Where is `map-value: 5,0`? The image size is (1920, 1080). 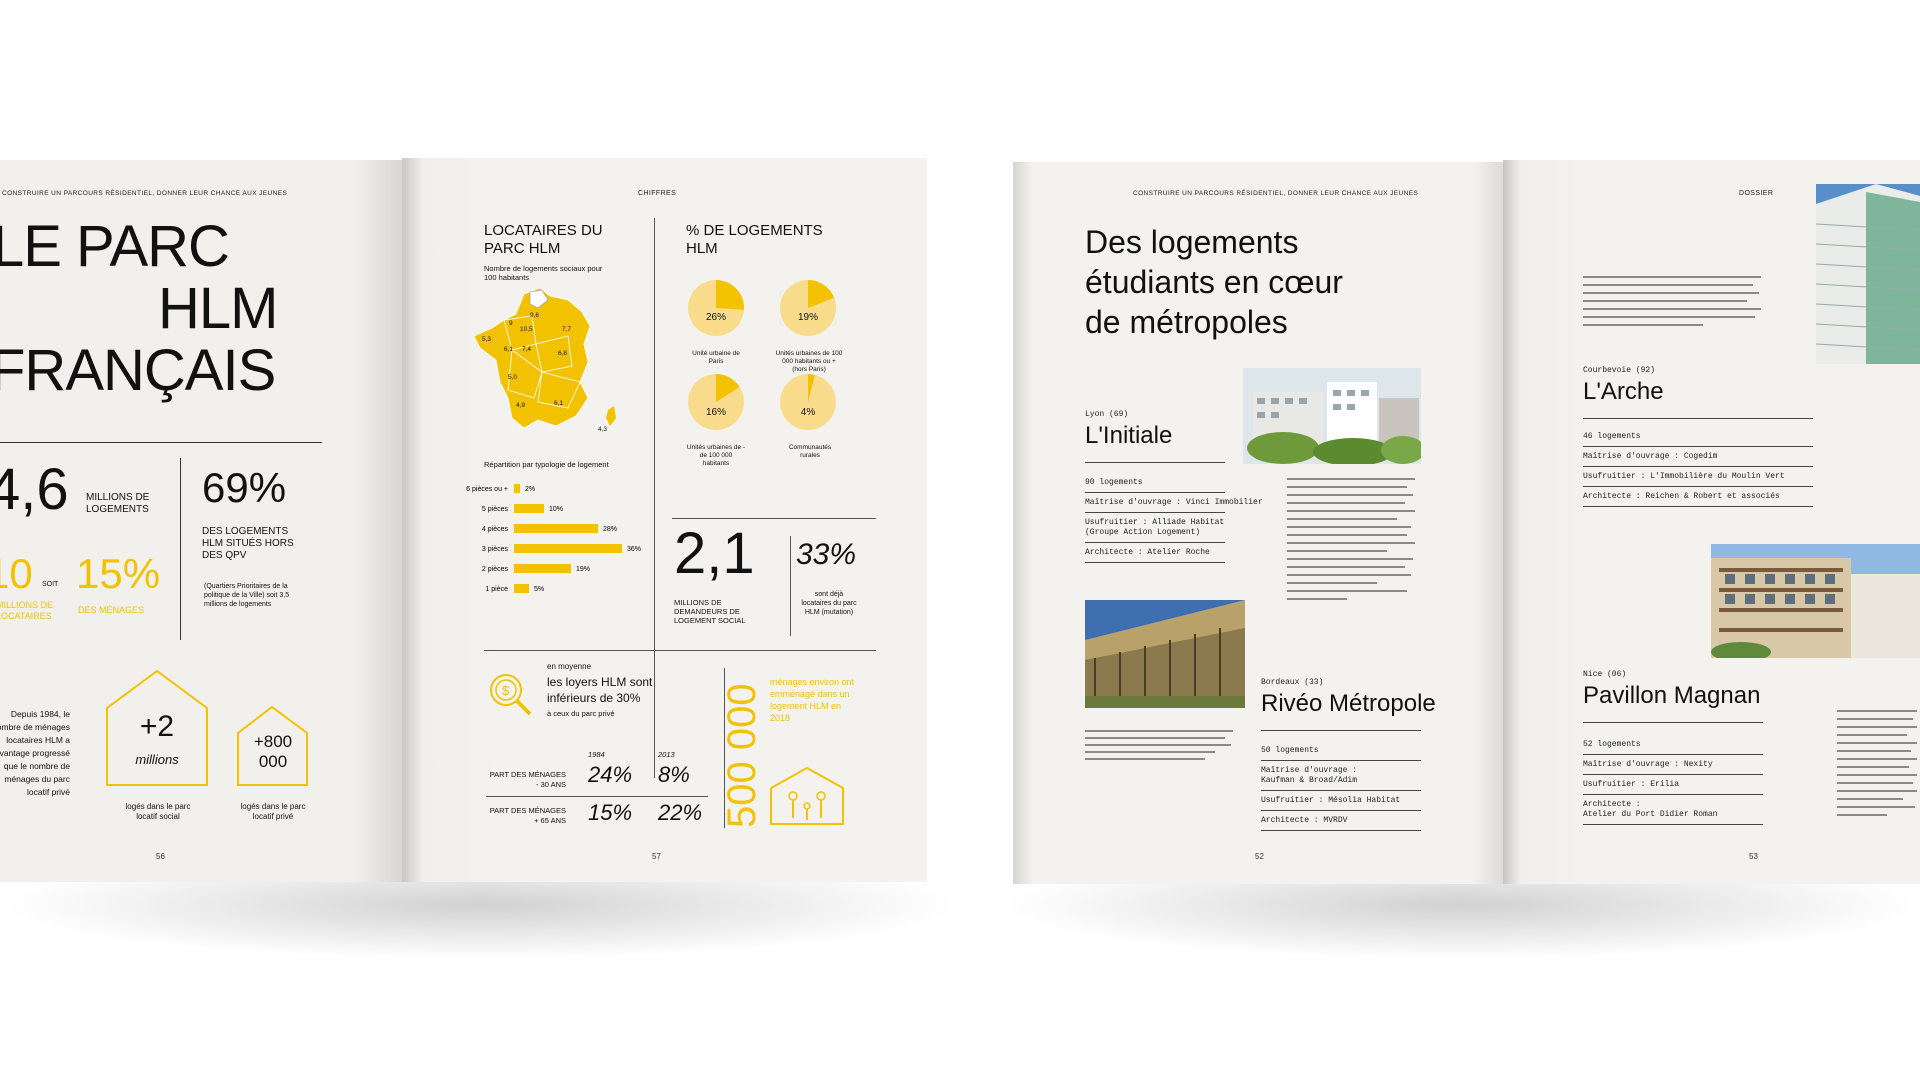 map-value: 5,0 is located at coordinates (513, 377).